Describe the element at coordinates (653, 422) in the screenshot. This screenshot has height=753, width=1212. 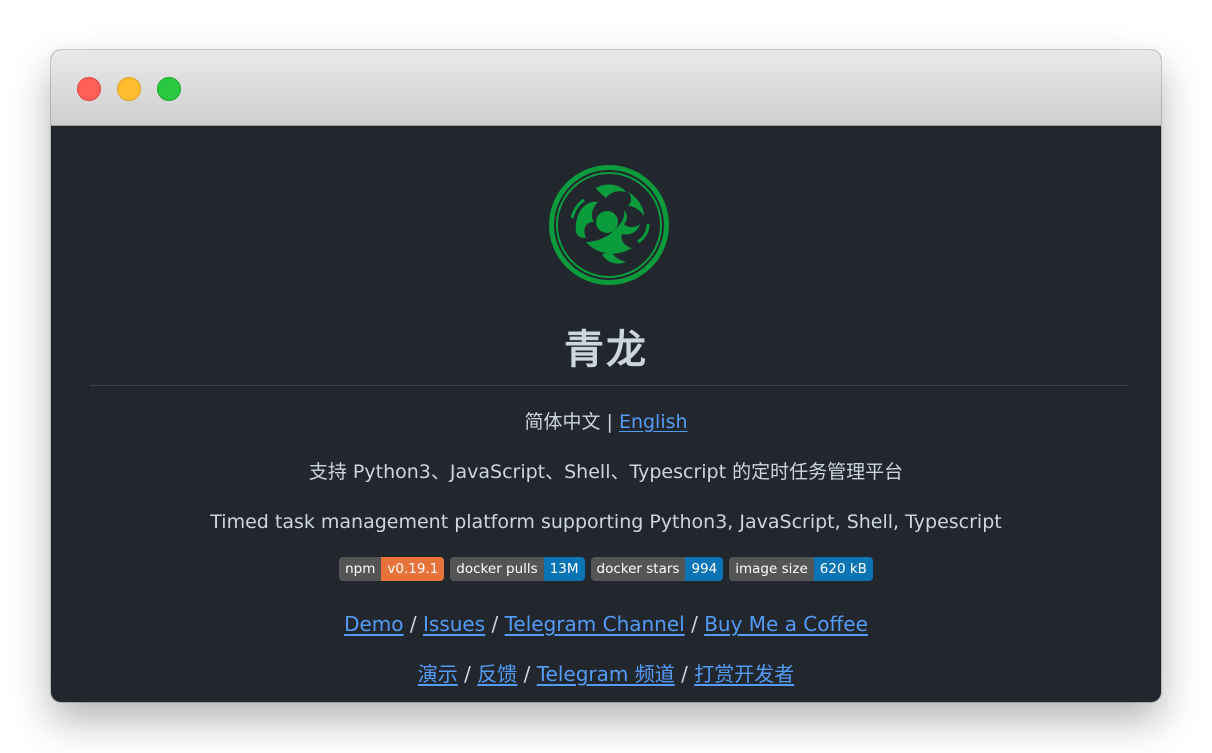
I see `english-link: English` at that location.